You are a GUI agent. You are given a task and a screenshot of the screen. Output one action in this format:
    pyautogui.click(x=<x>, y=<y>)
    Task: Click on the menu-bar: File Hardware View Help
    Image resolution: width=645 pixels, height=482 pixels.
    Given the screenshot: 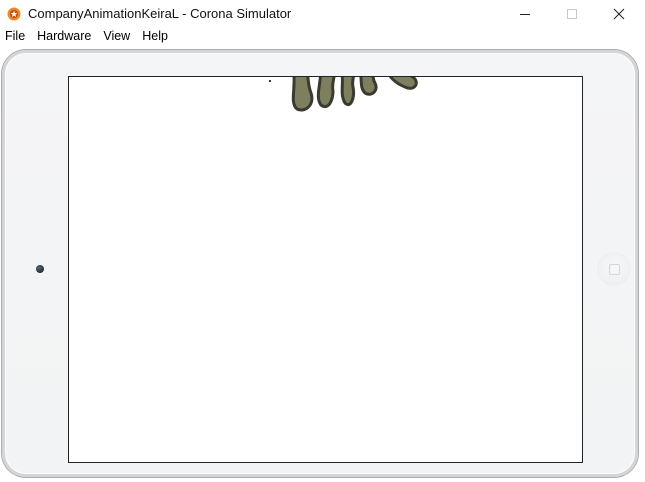 What is the action you would take?
    pyautogui.click(x=322, y=37)
    